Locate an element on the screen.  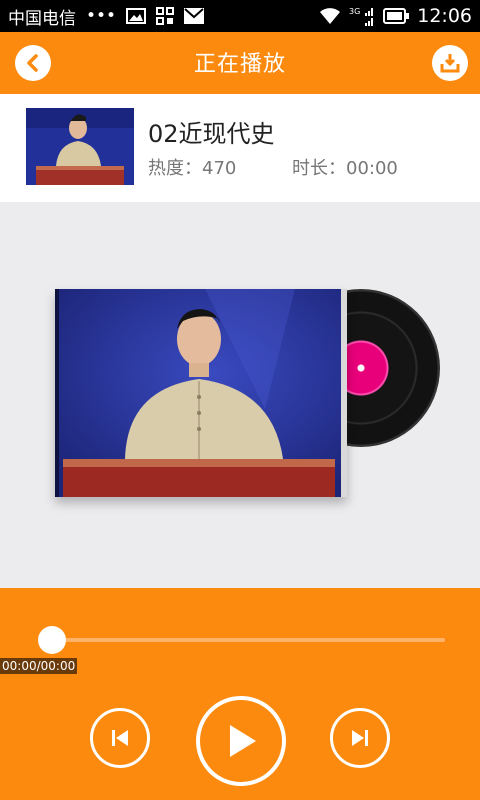
track-info: 02近现代史 热度：470 时长：00:00 is located at coordinates (240, 147).